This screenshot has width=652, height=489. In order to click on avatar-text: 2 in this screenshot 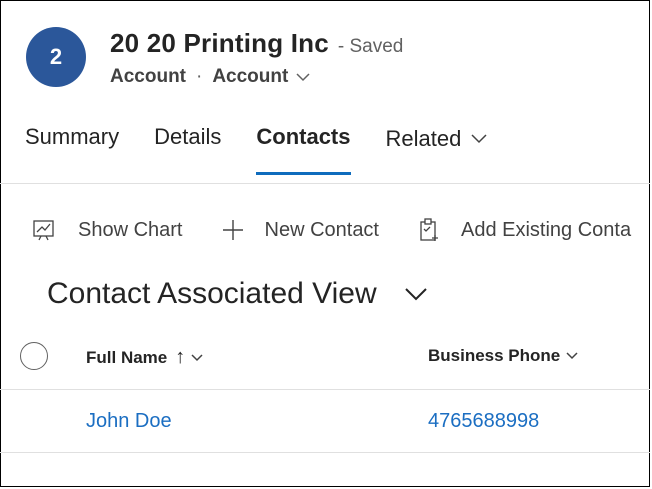, I will do `click(56, 56)`.